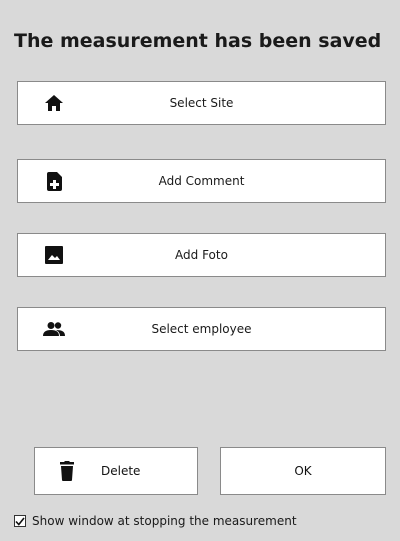 The height and width of the screenshot is (541, 400). Describe the element at coordinates (164, 521) in the screenshot. I see `show-window-checkbox-label: Show window at stopping the measurement` at that location.